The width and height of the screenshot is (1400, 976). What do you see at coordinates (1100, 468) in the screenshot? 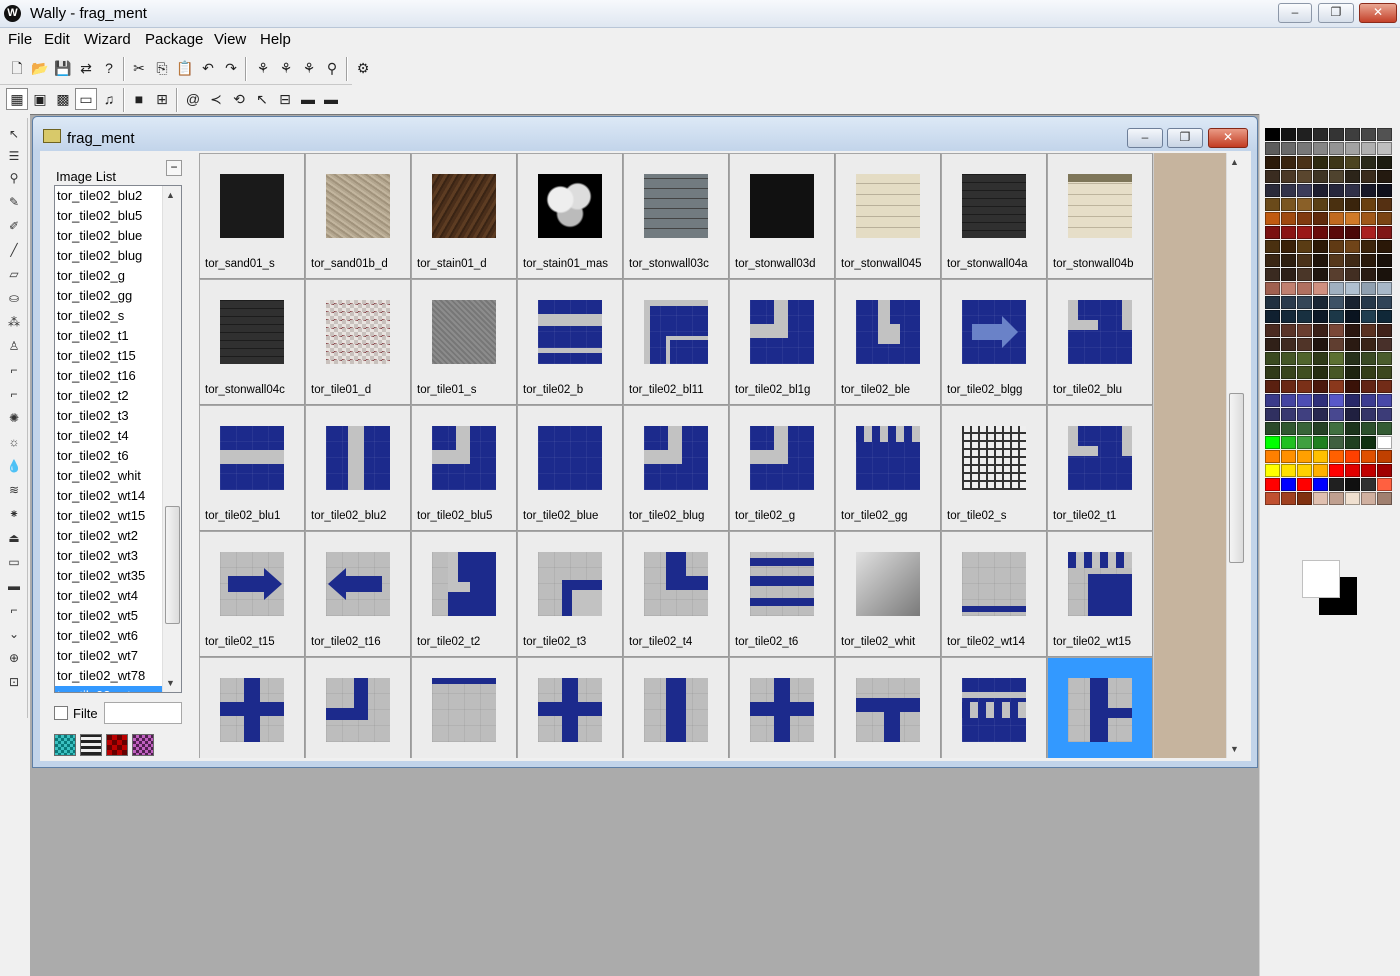
I see `thumbnail-cell: tor_tile02_t1` at bounding box center [1100, 468].